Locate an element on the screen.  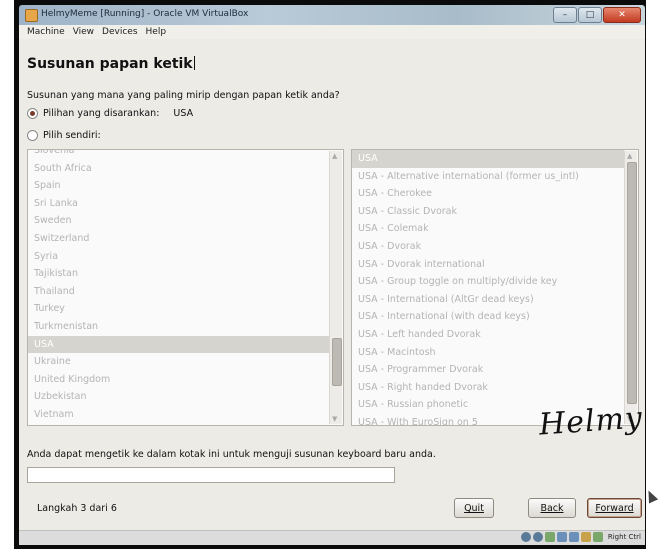
country-list-item: South Africa is located at coordinates (178, 169).